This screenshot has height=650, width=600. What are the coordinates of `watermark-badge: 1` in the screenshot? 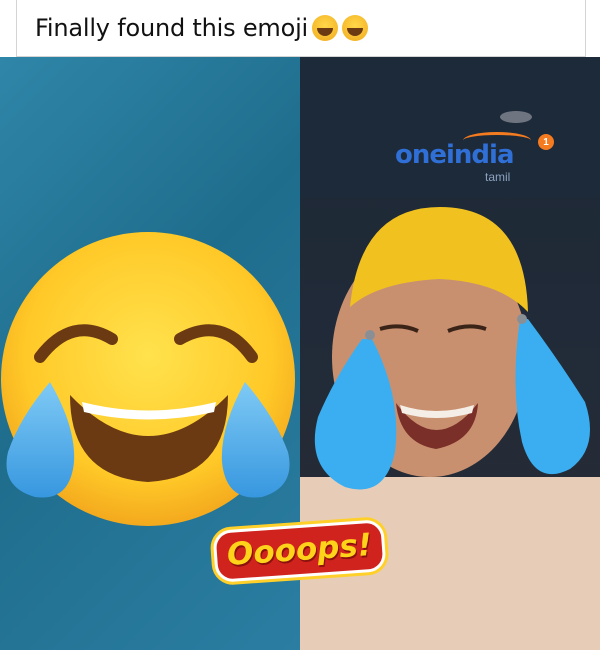 It's located at (546, 142).